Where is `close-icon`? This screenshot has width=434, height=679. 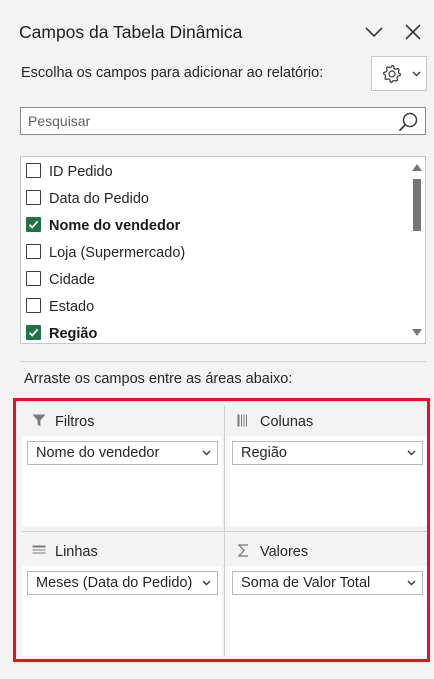 close-icon is located at coordinates (413, 32).